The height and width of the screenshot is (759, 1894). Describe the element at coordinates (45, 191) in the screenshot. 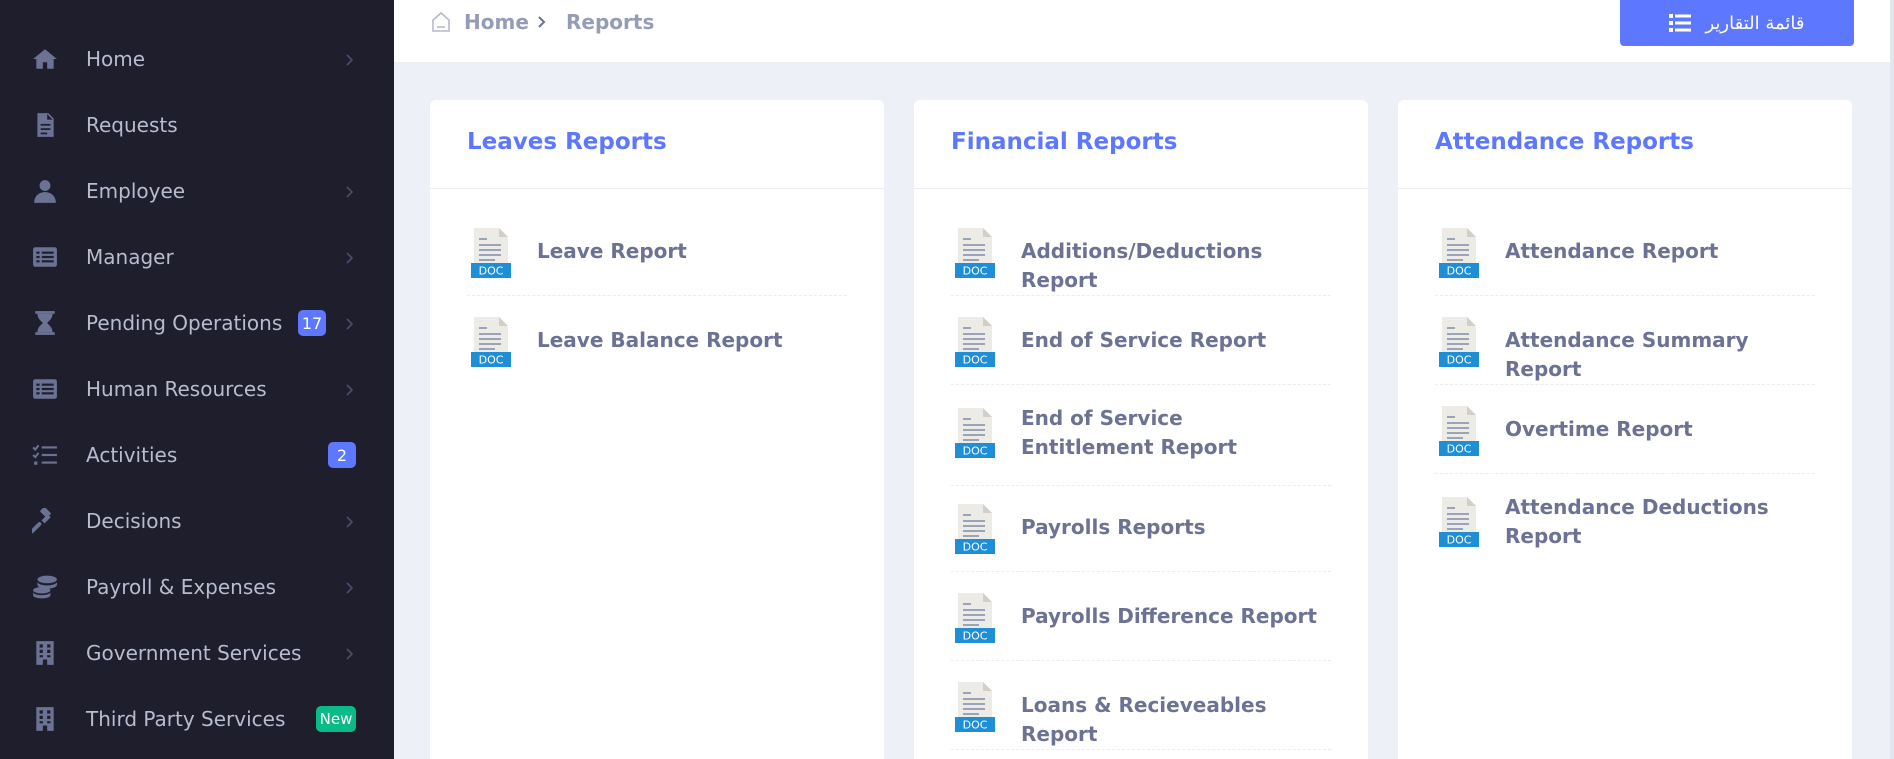

I see `user-icon` at that location.